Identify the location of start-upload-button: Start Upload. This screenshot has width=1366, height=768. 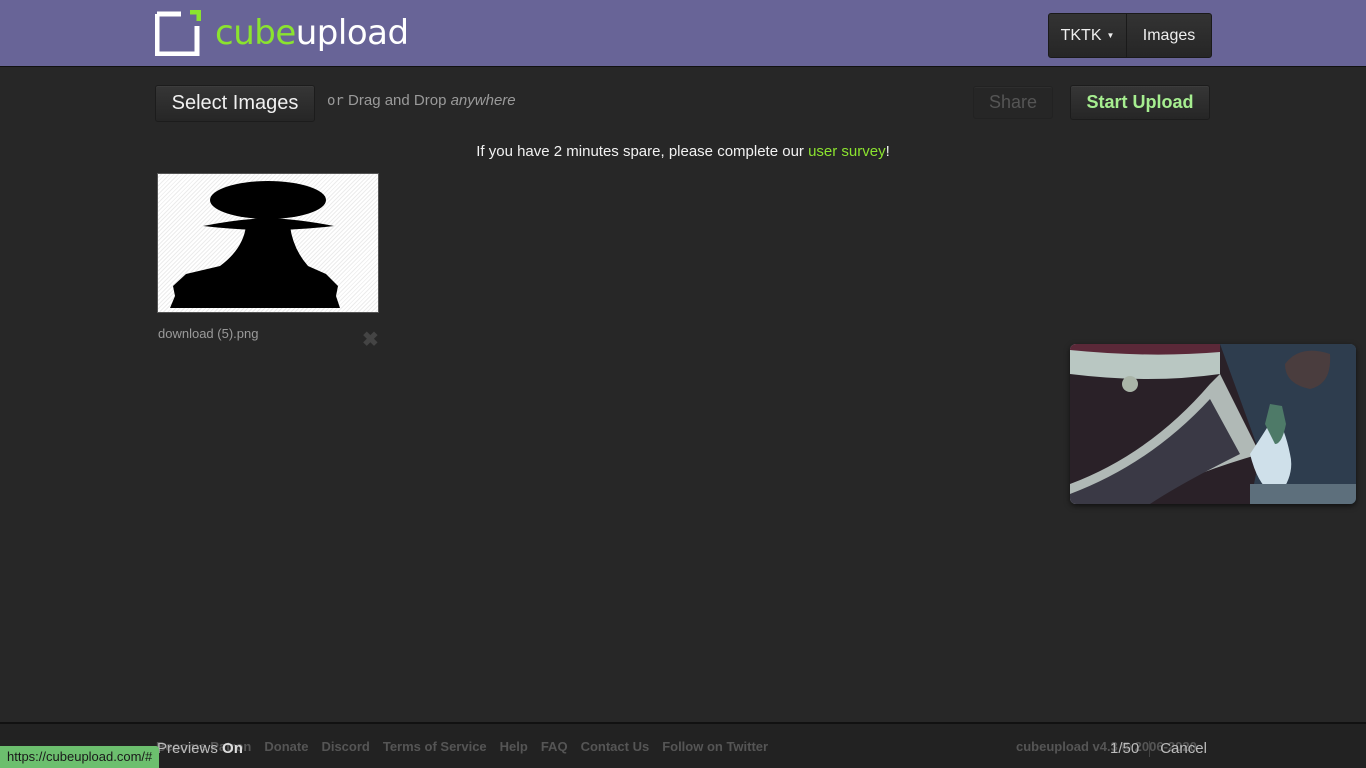
(1140, 102).